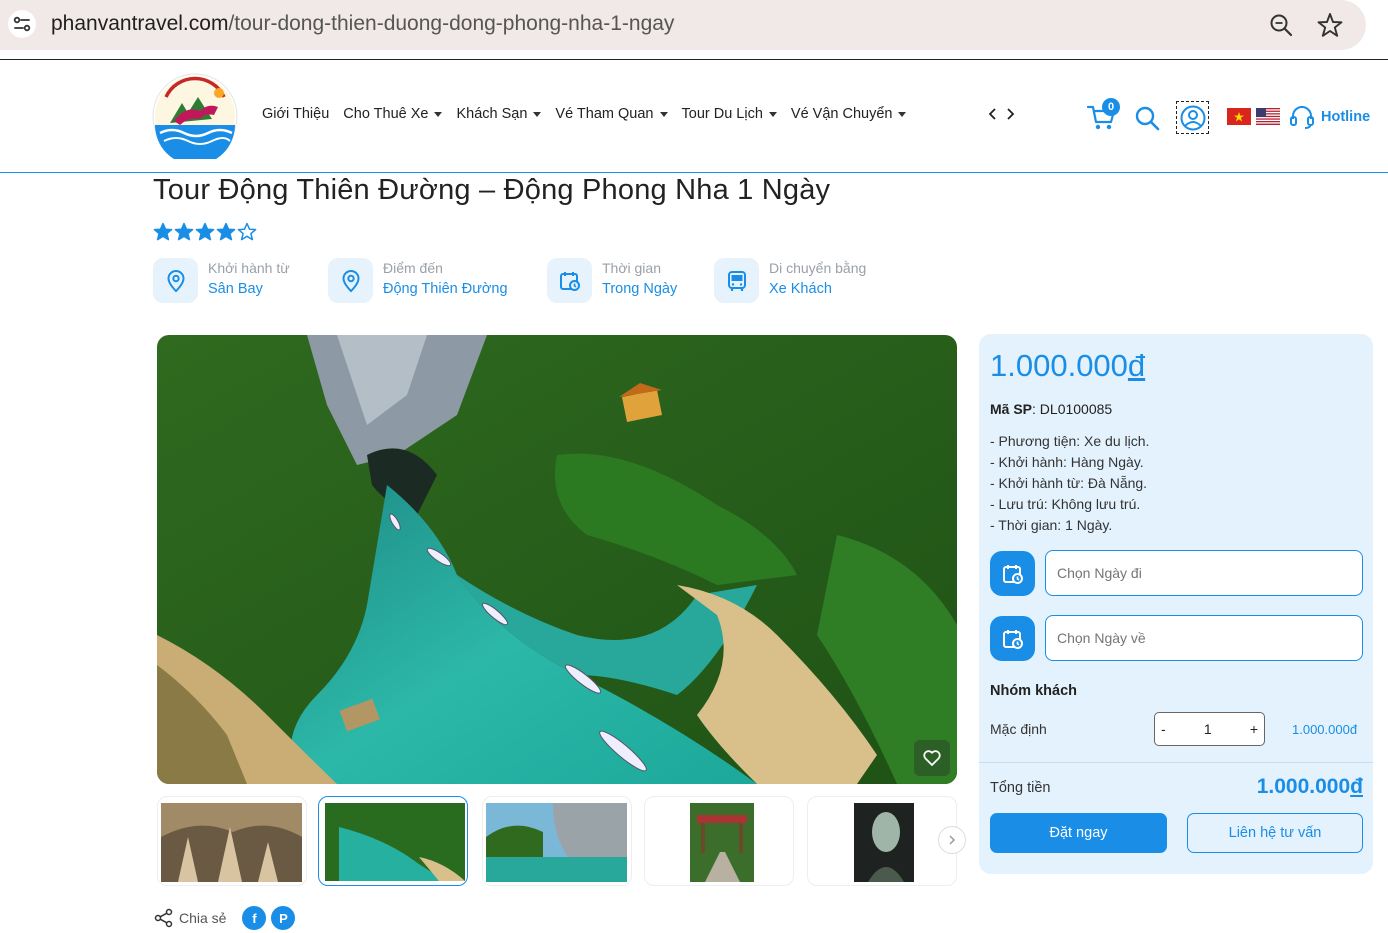  I want to click on detail-line: - Phương tiện: Xe du lịch., so click(1070, 441).